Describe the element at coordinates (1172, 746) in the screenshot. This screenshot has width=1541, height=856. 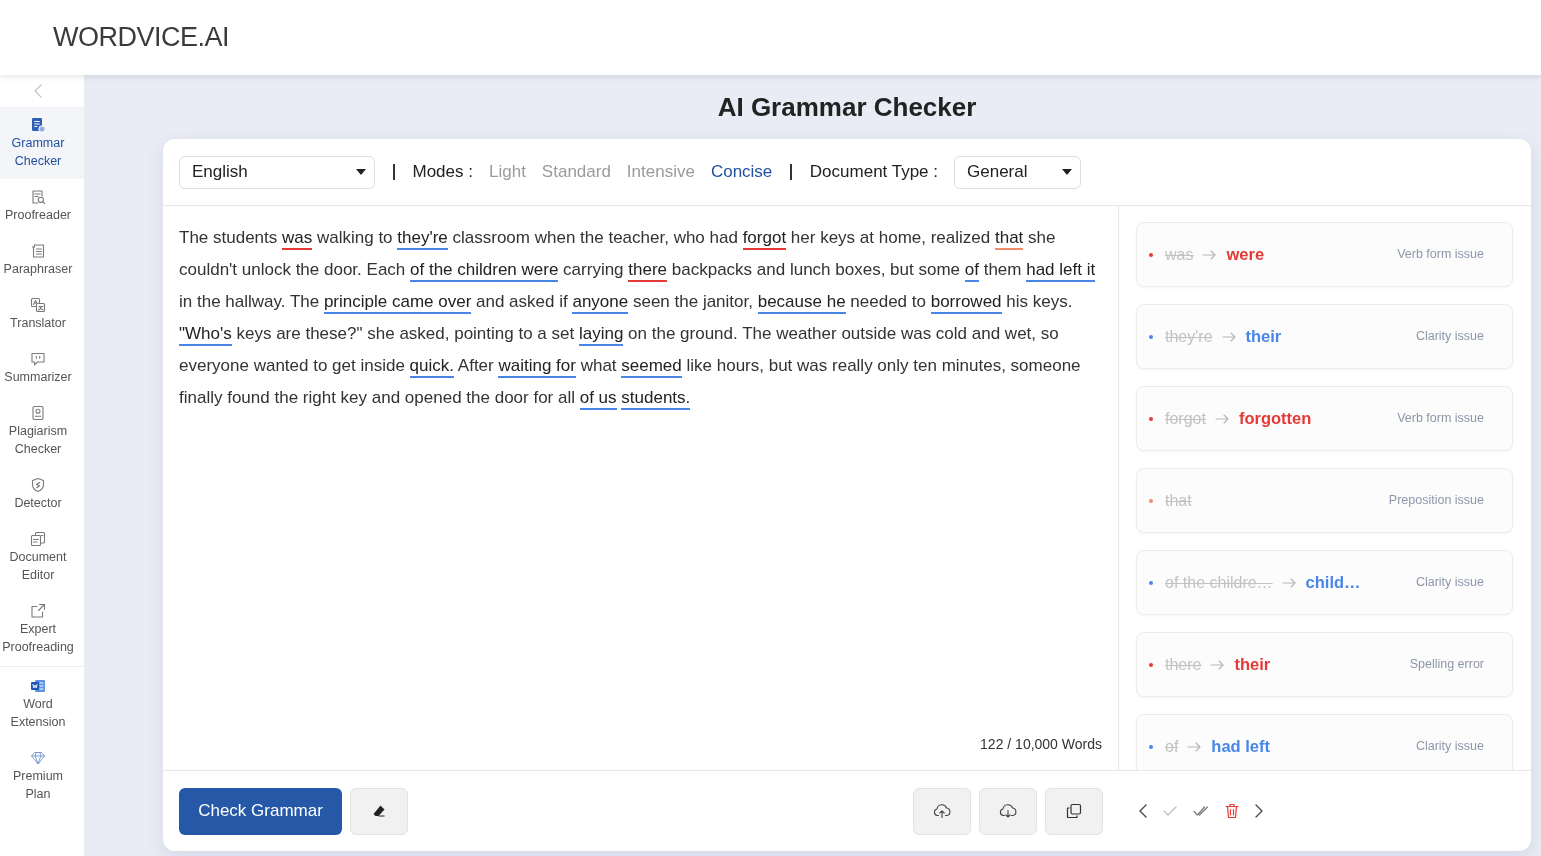
I see `original-text: of` at that location.